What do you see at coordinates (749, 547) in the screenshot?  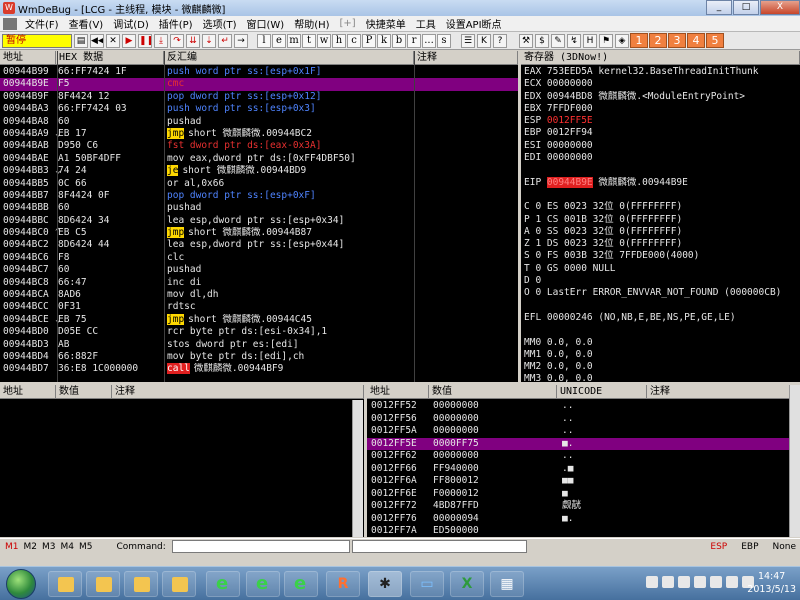 I see `stack-follow-ebp: EBP` at bounding box center [749, 547].